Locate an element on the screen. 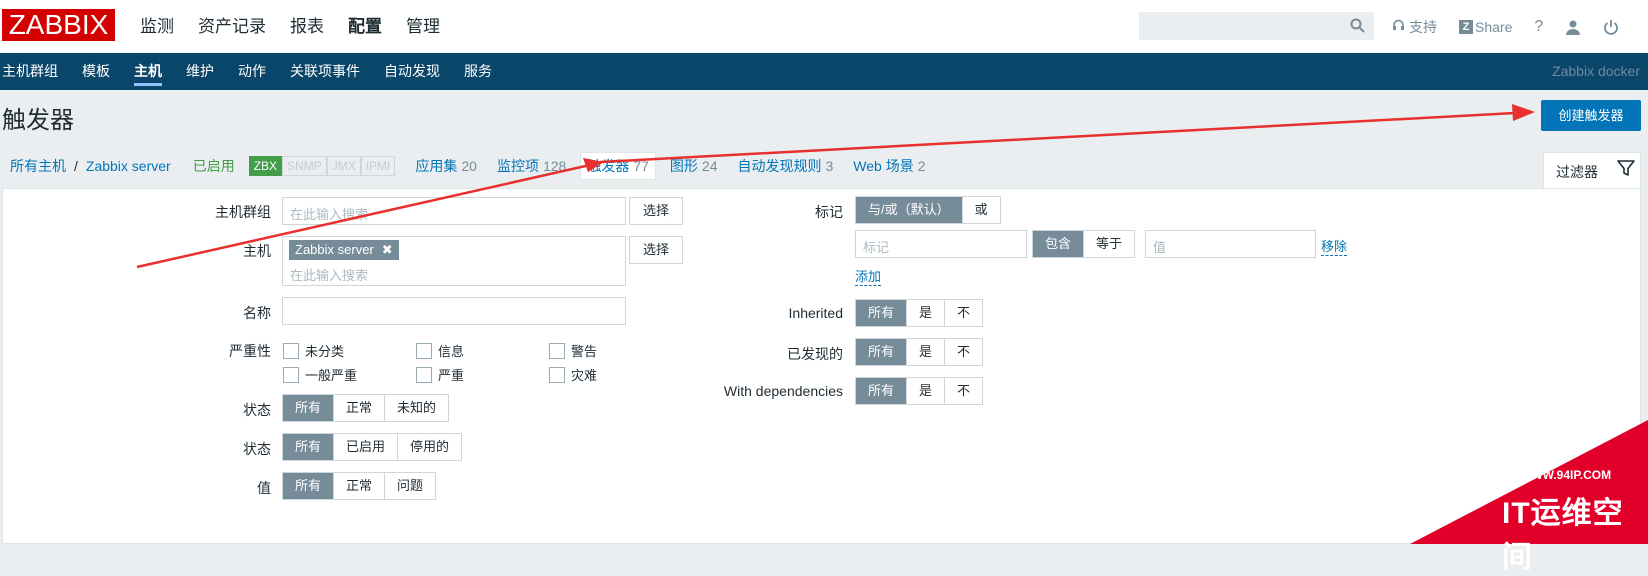  host-status: 已启用 is located at coordinates (214, 166).